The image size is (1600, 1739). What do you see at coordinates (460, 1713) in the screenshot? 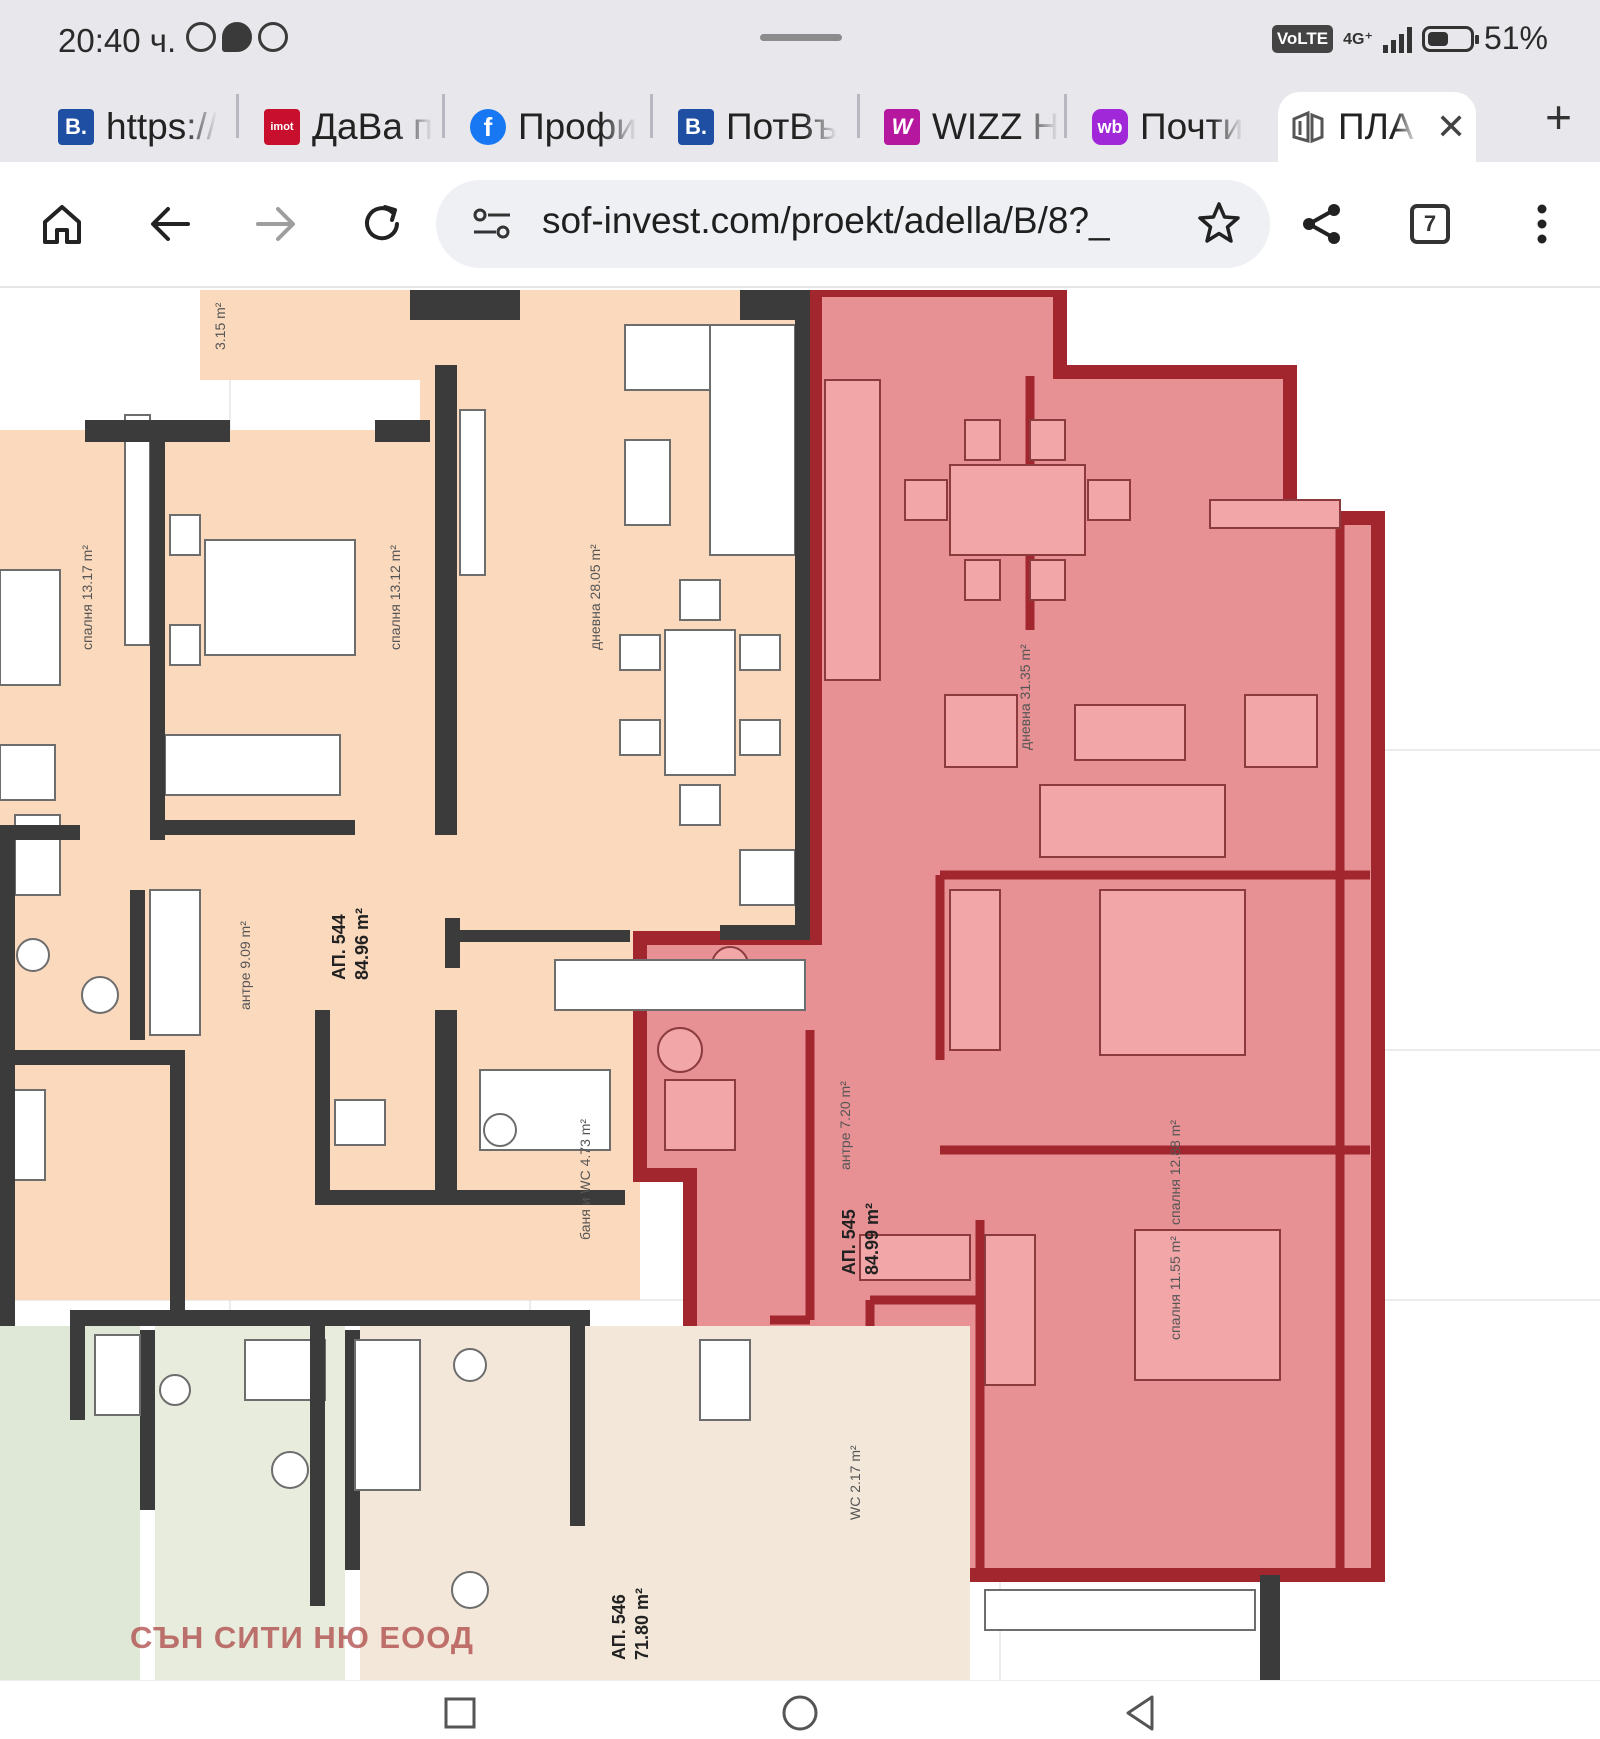
I see `recents-icon` at bounding box center [460, 1713].